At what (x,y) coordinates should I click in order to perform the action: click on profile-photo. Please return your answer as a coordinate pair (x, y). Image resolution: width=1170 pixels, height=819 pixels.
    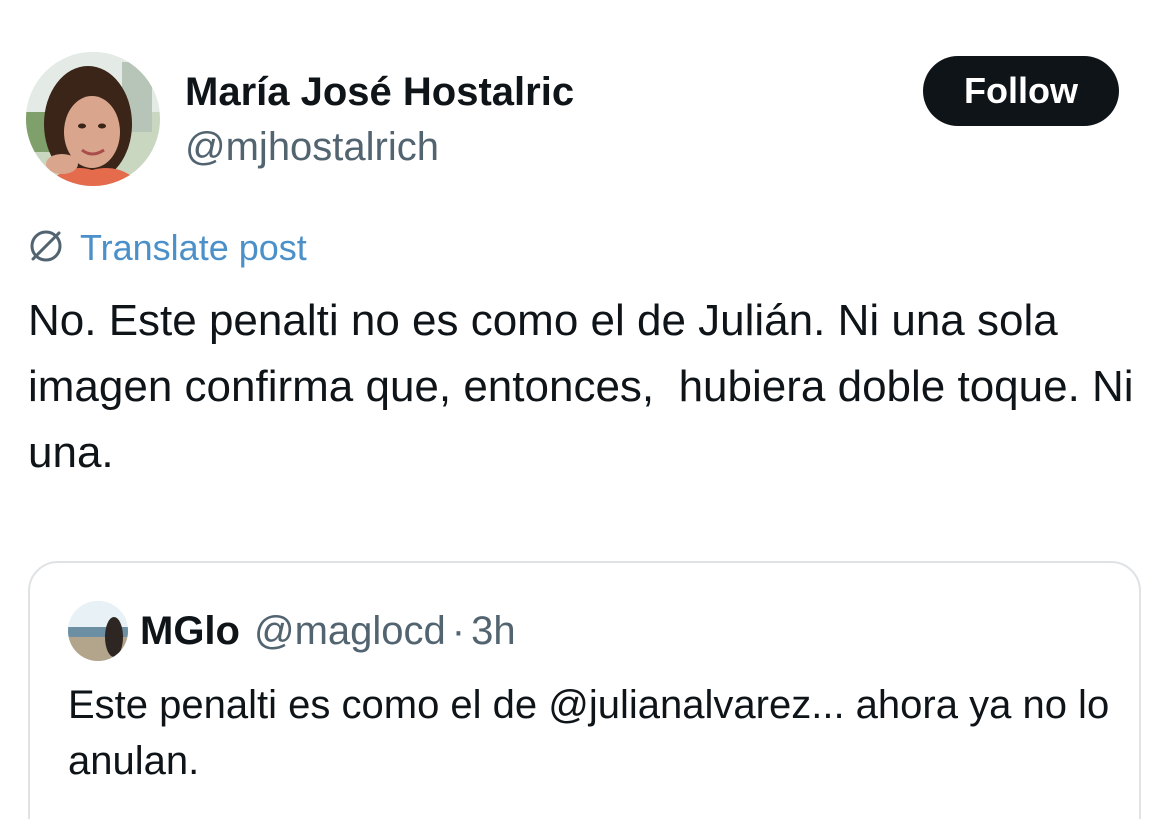
    Looking at the image, I should click on (93, 119).